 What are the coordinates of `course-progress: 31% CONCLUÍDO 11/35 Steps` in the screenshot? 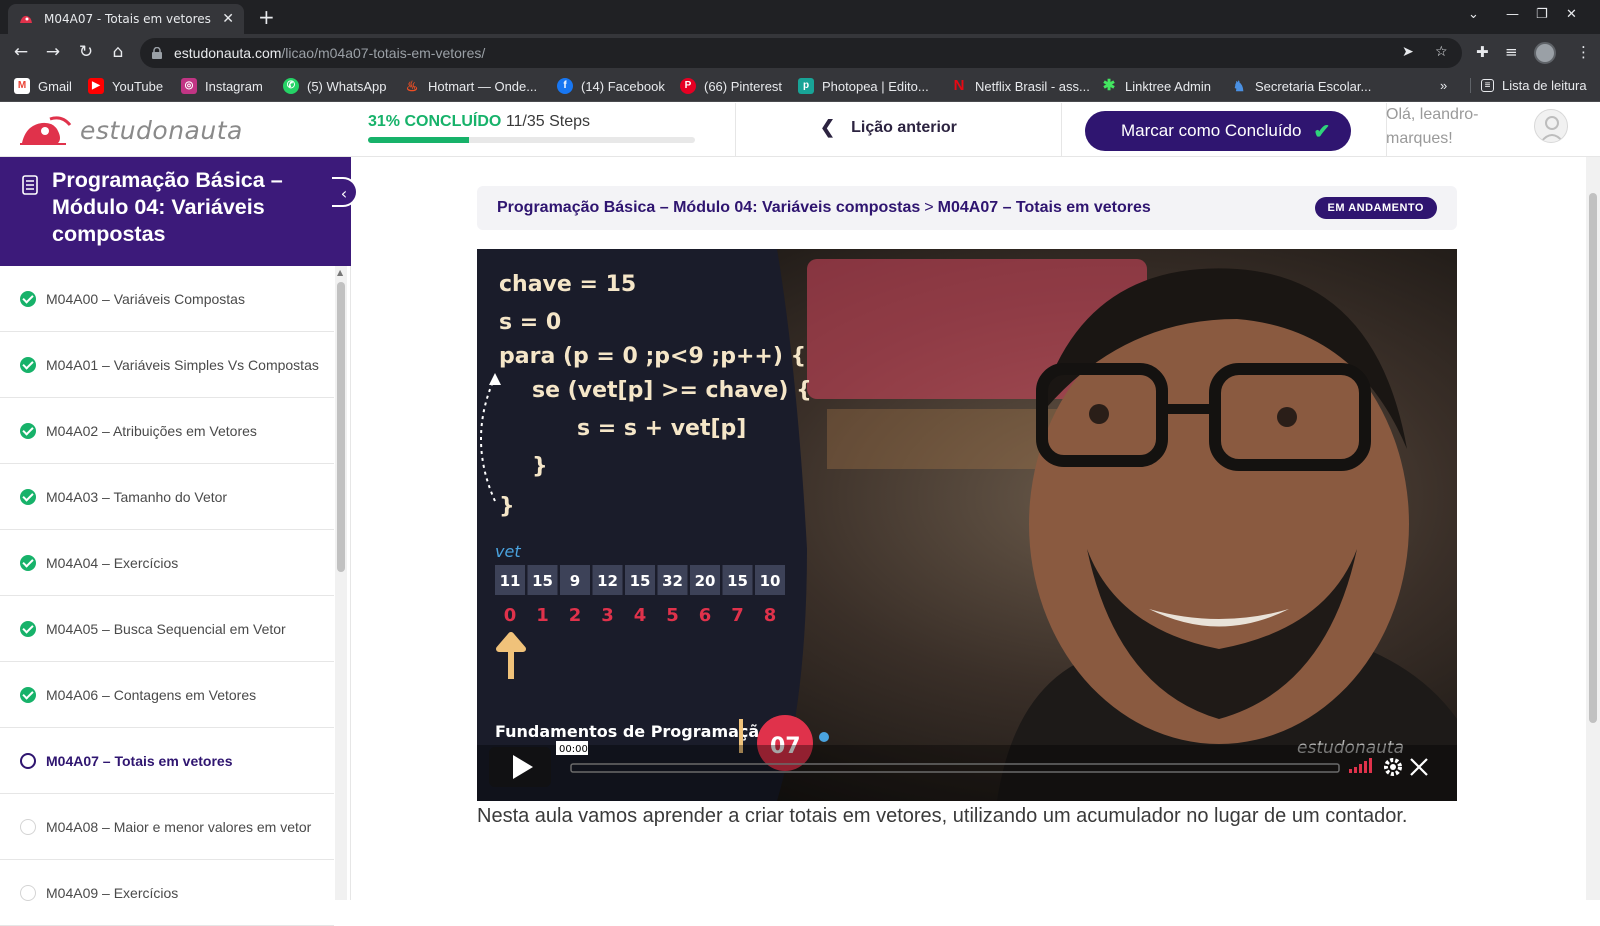 It's located at (533, 128).